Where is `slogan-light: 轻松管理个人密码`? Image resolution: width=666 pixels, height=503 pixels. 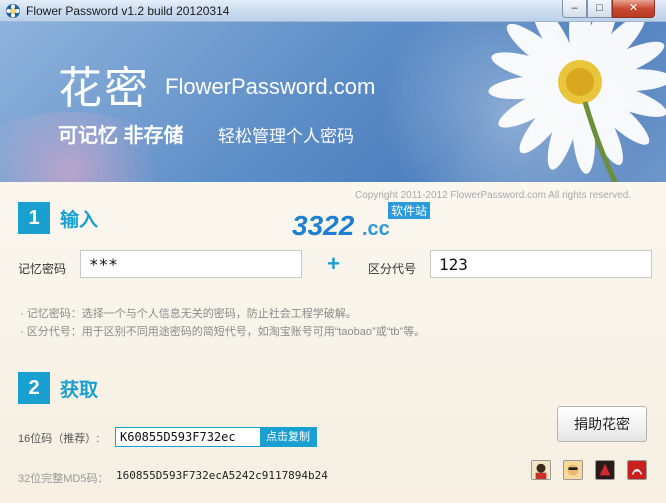 slogan-light: 轻松管理个人密码 is located at coordinates (286, 136).